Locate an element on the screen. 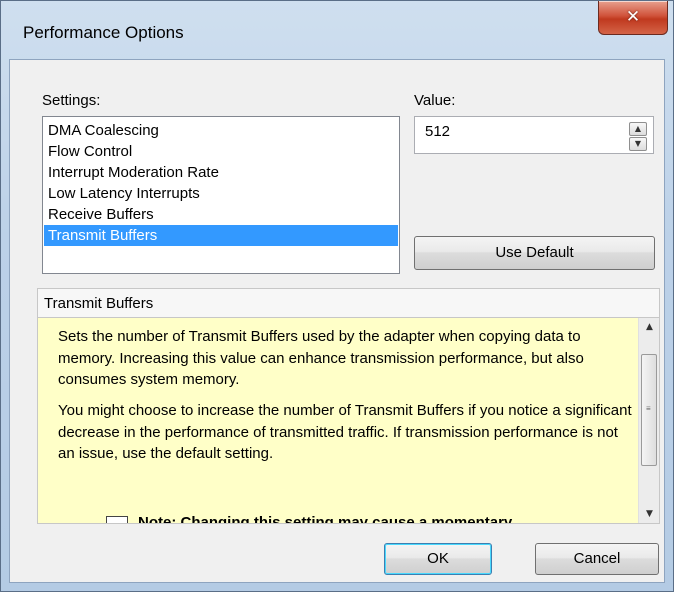 This screenshot has width=674, height=592. settings-item-low-latency-interrupts: Low Latency Interrupts is located at coordinates (221, 193).